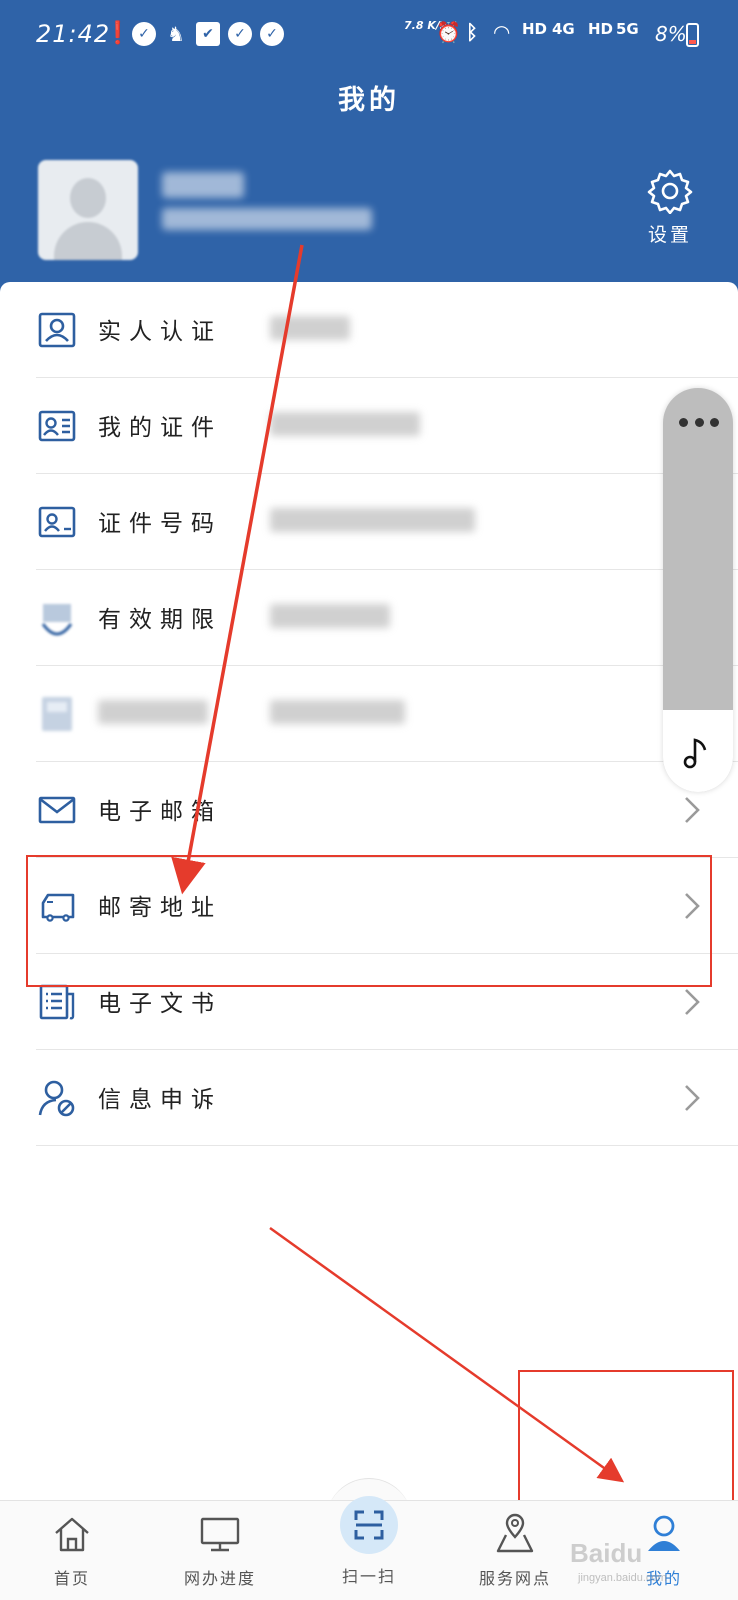  Describe the element at coordinates (606, 1553) in the screenshot. I see `watermark-logo: Baidu` at that location.